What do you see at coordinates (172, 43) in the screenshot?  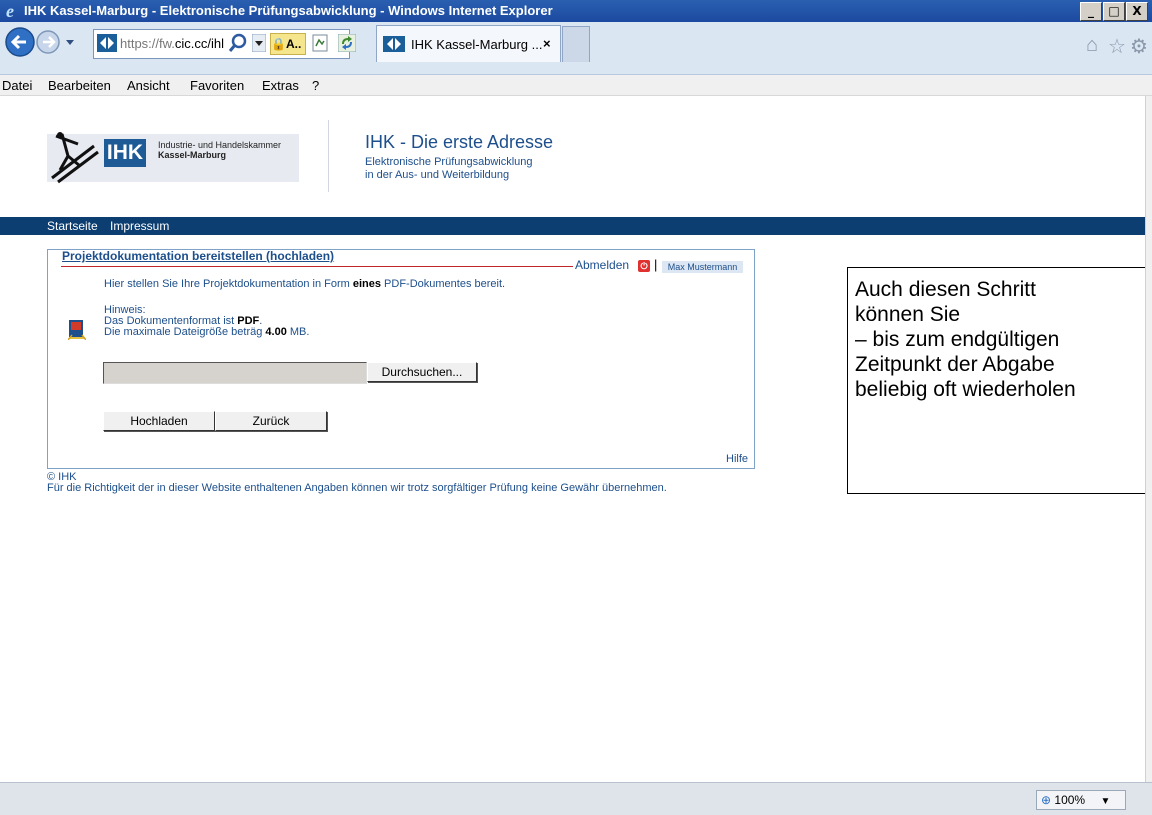 I see `url-text: https://fw.cic.cc/ihl` at bounding box center [172, 43].